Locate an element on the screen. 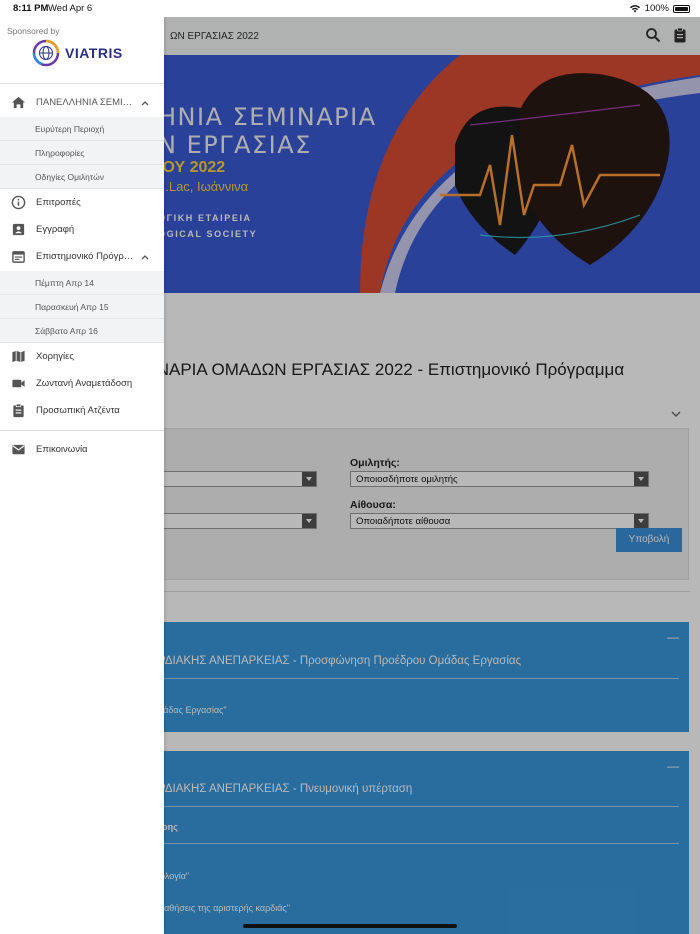  nav-subitem-label: Σάββατο Απρ 16 is located at coordinates (66, 331).